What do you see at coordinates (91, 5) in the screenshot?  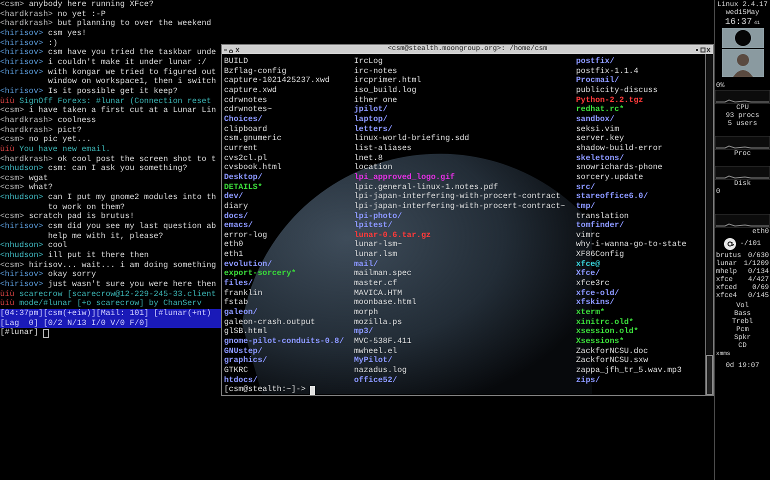 I see `chat-message: anybody here running XFce?` at bounding box center [91, 5].